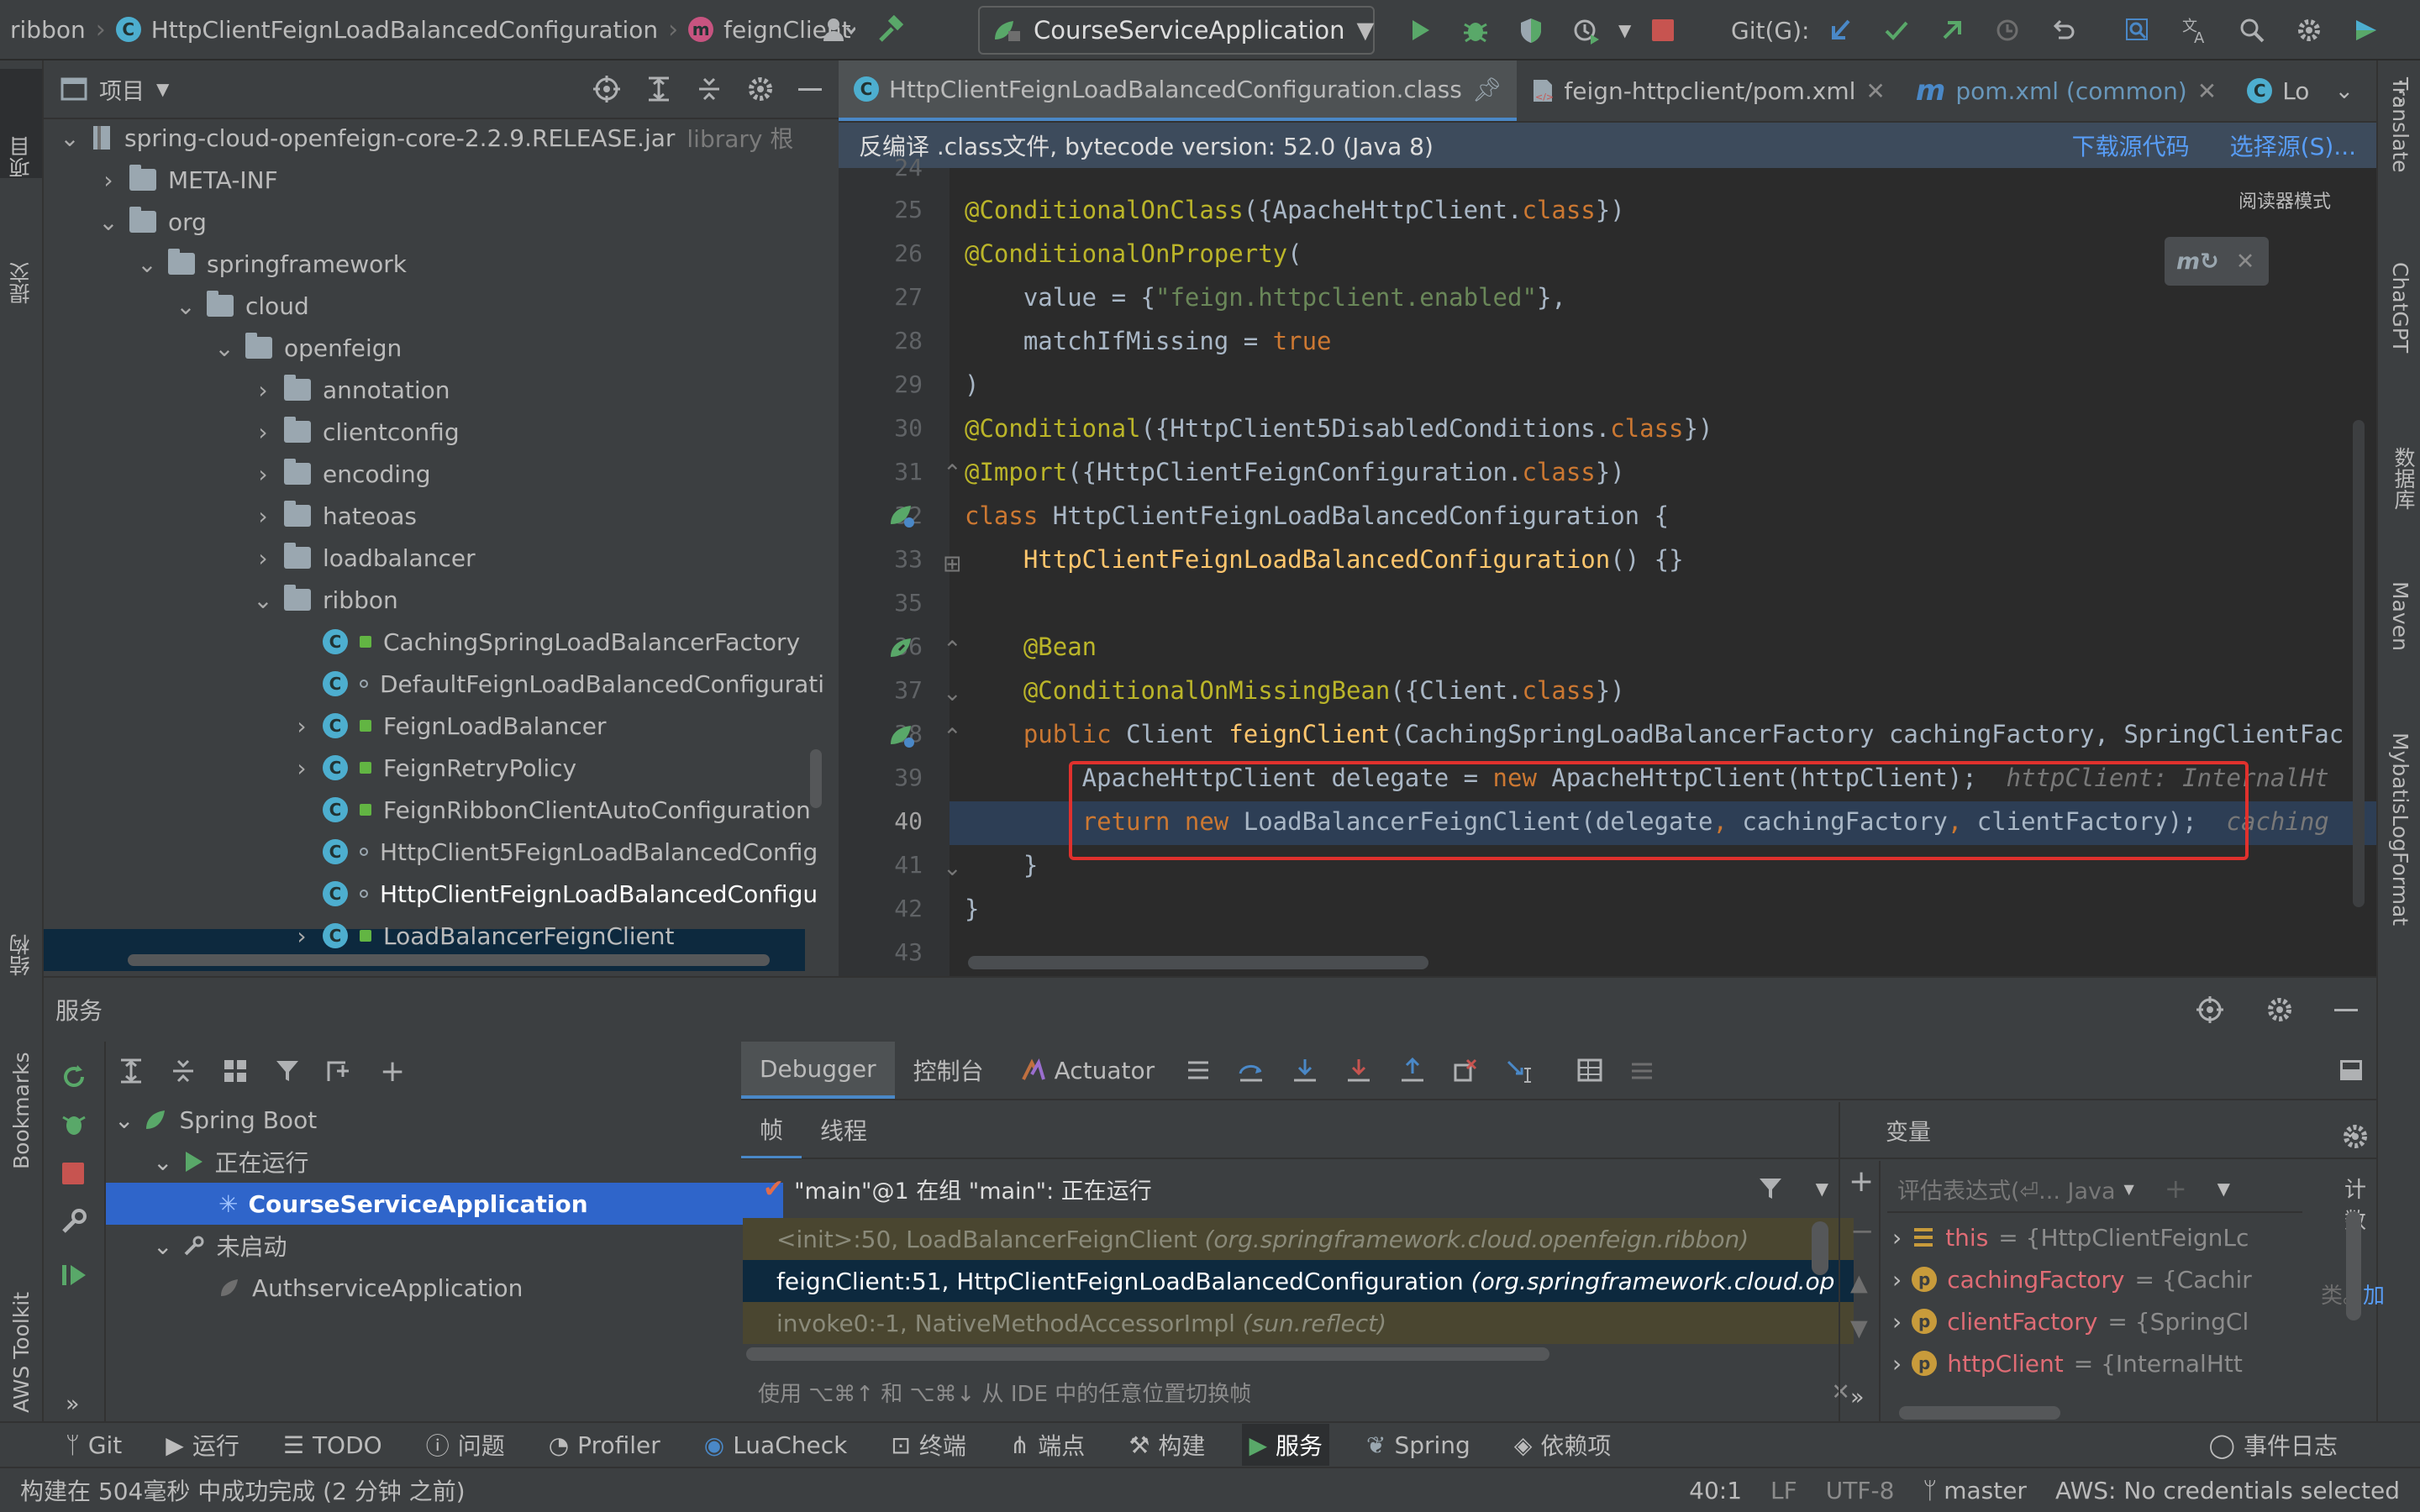 This screenshot has height=1512, width=2420. Describe the element at coordinates (1198, 1070) in the screenshot. I see `show-execution-point-icon` at that location.